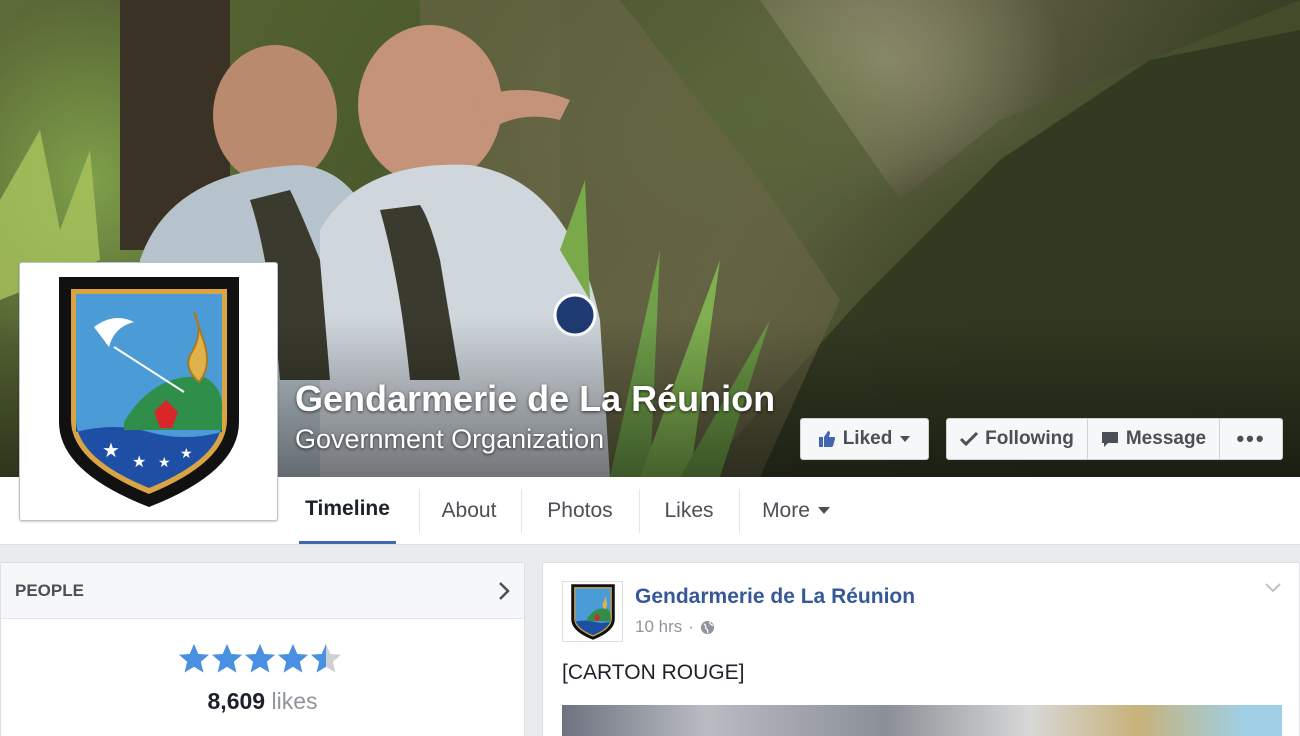  I want to click on post-text: [CARTON ROUGE], so click(653, 672).